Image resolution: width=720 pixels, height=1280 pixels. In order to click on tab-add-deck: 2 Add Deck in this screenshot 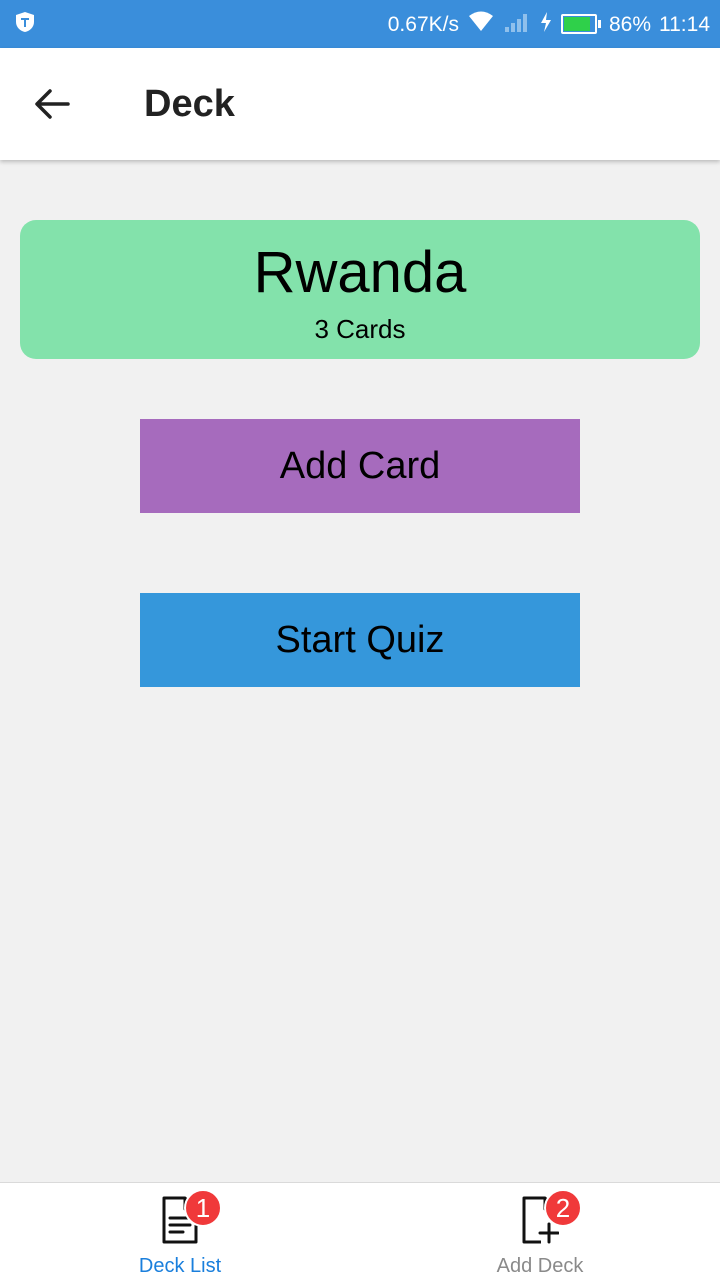, I will do `click(540, 1231)`.